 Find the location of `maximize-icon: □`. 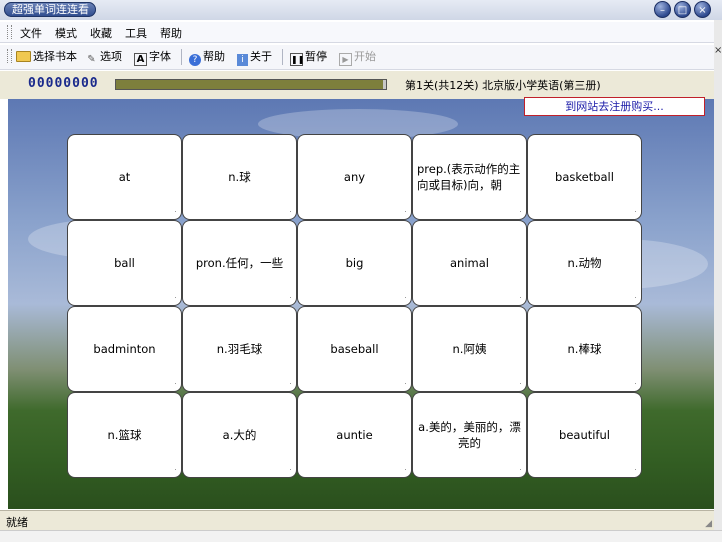

maximize-icon: □ is located at coordinates (682, 10).